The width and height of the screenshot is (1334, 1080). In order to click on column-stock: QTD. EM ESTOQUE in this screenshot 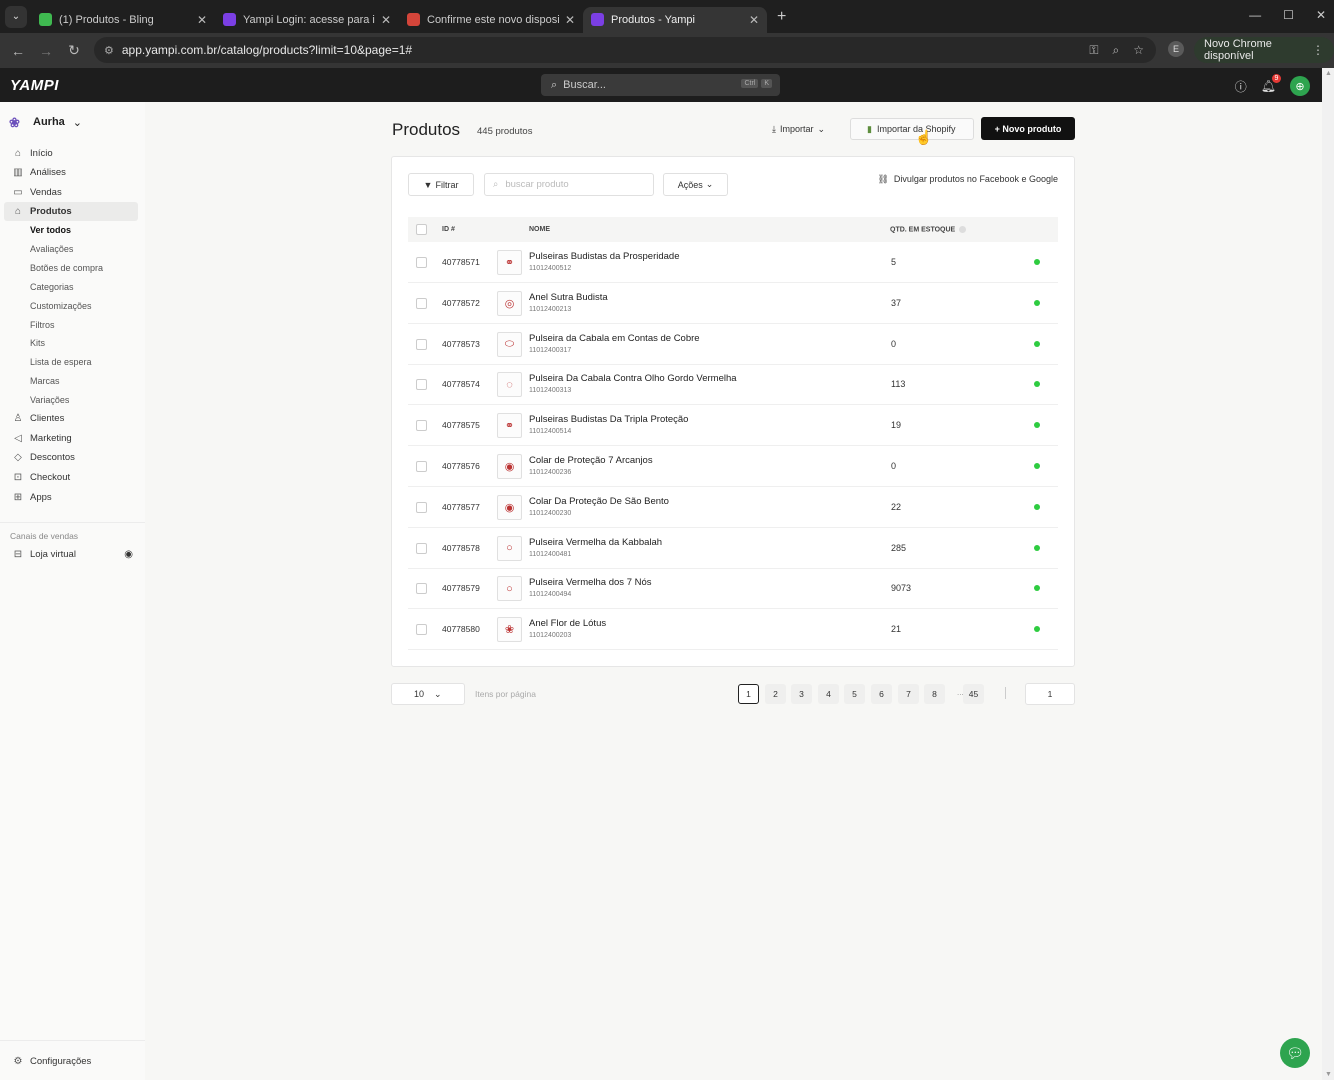, I will do `click(928, 229)`.